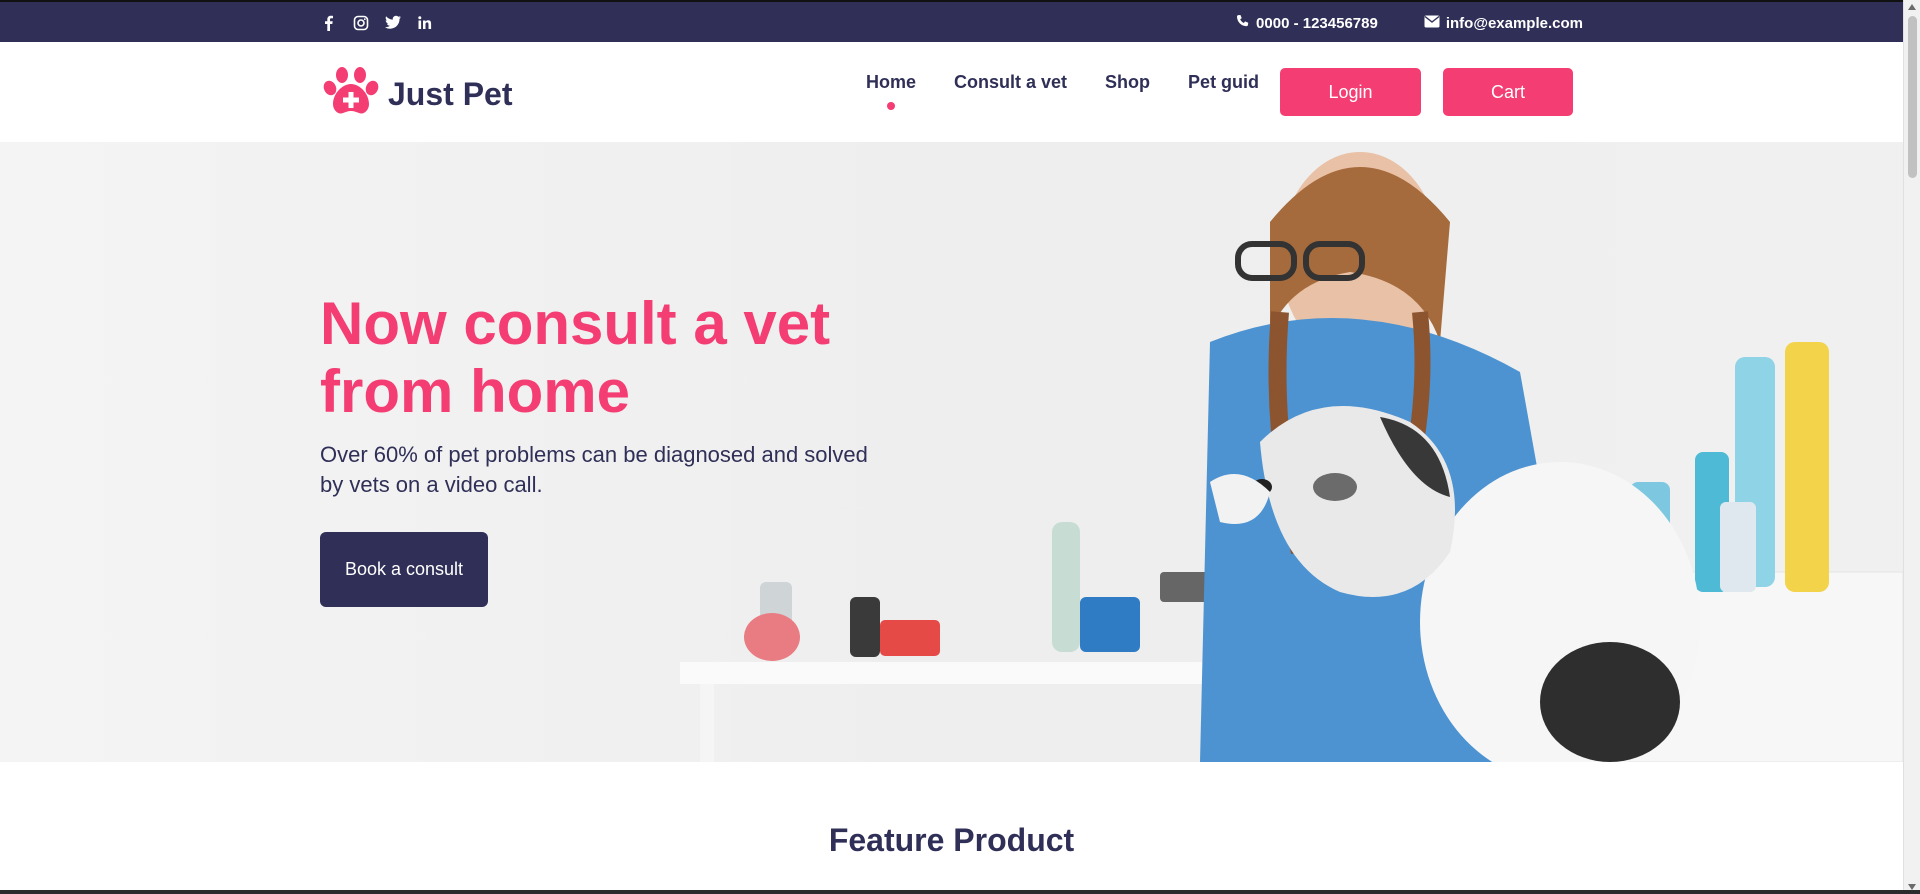 This screenshot has height=894, width=1920. What do you see at coordinates (575, 357) in the screenshot?
I see `hero-title: Now consult a vet from home` at bounding box center [575, 357].